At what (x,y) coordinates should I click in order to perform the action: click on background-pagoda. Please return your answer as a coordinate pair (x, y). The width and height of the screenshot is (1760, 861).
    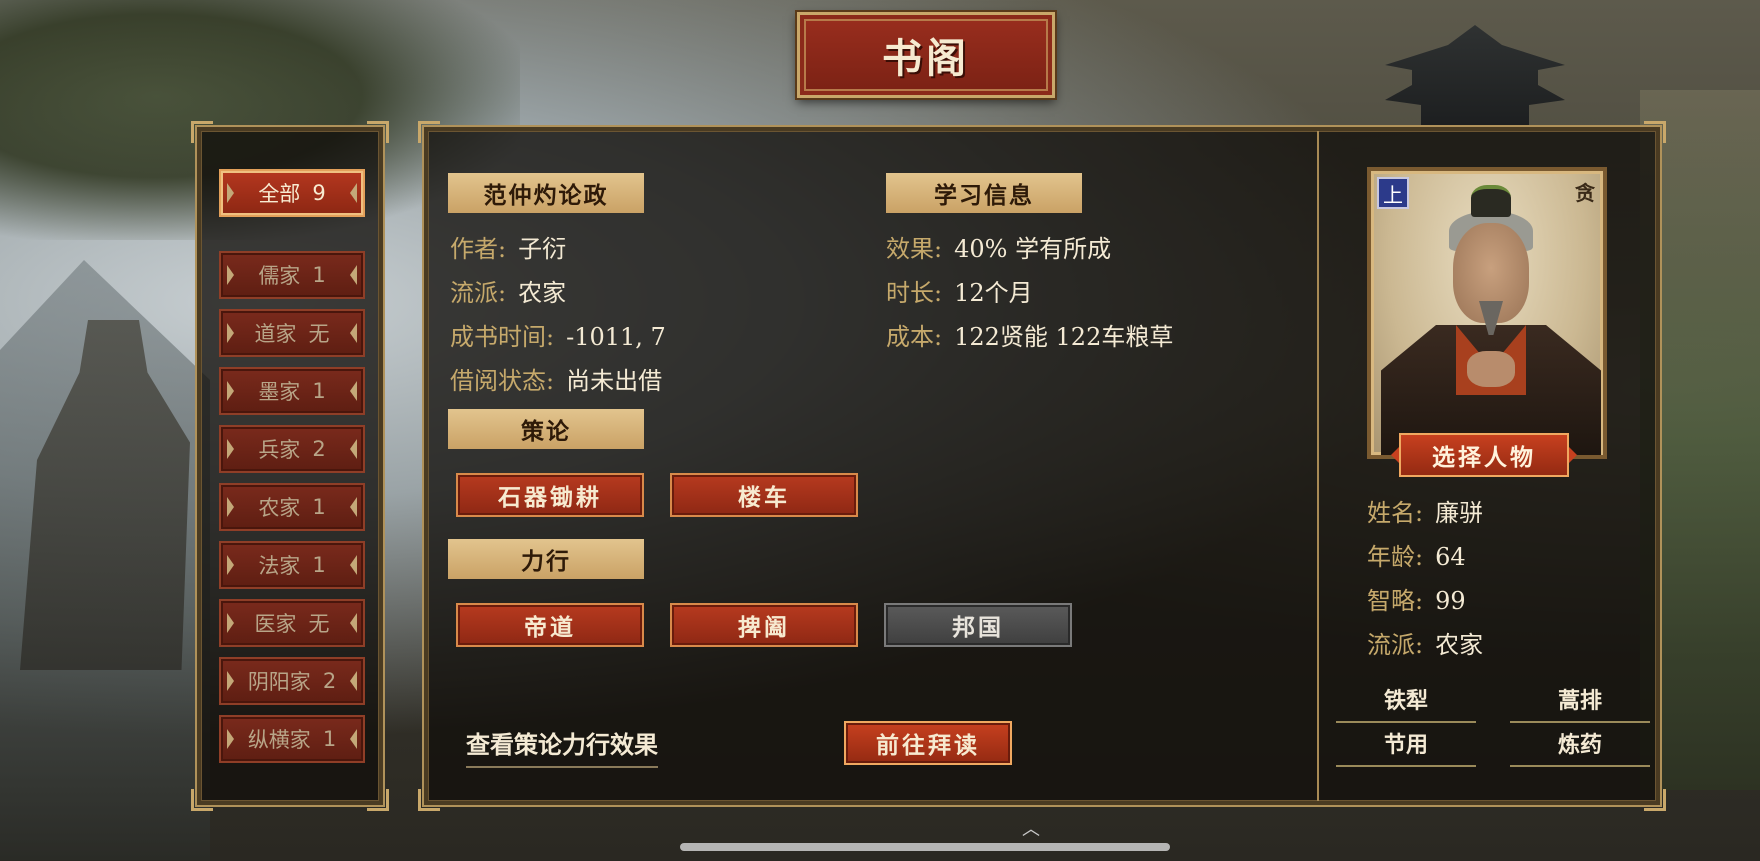
    Looking at the image, I should click on (1475, 75).